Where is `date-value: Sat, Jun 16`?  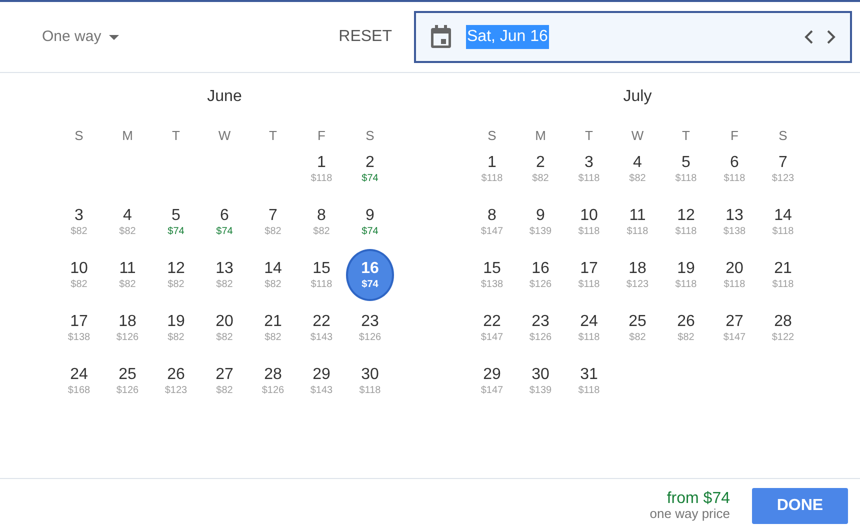 date-value: Sat, Jun 16 is located at coordinates (507, 37).